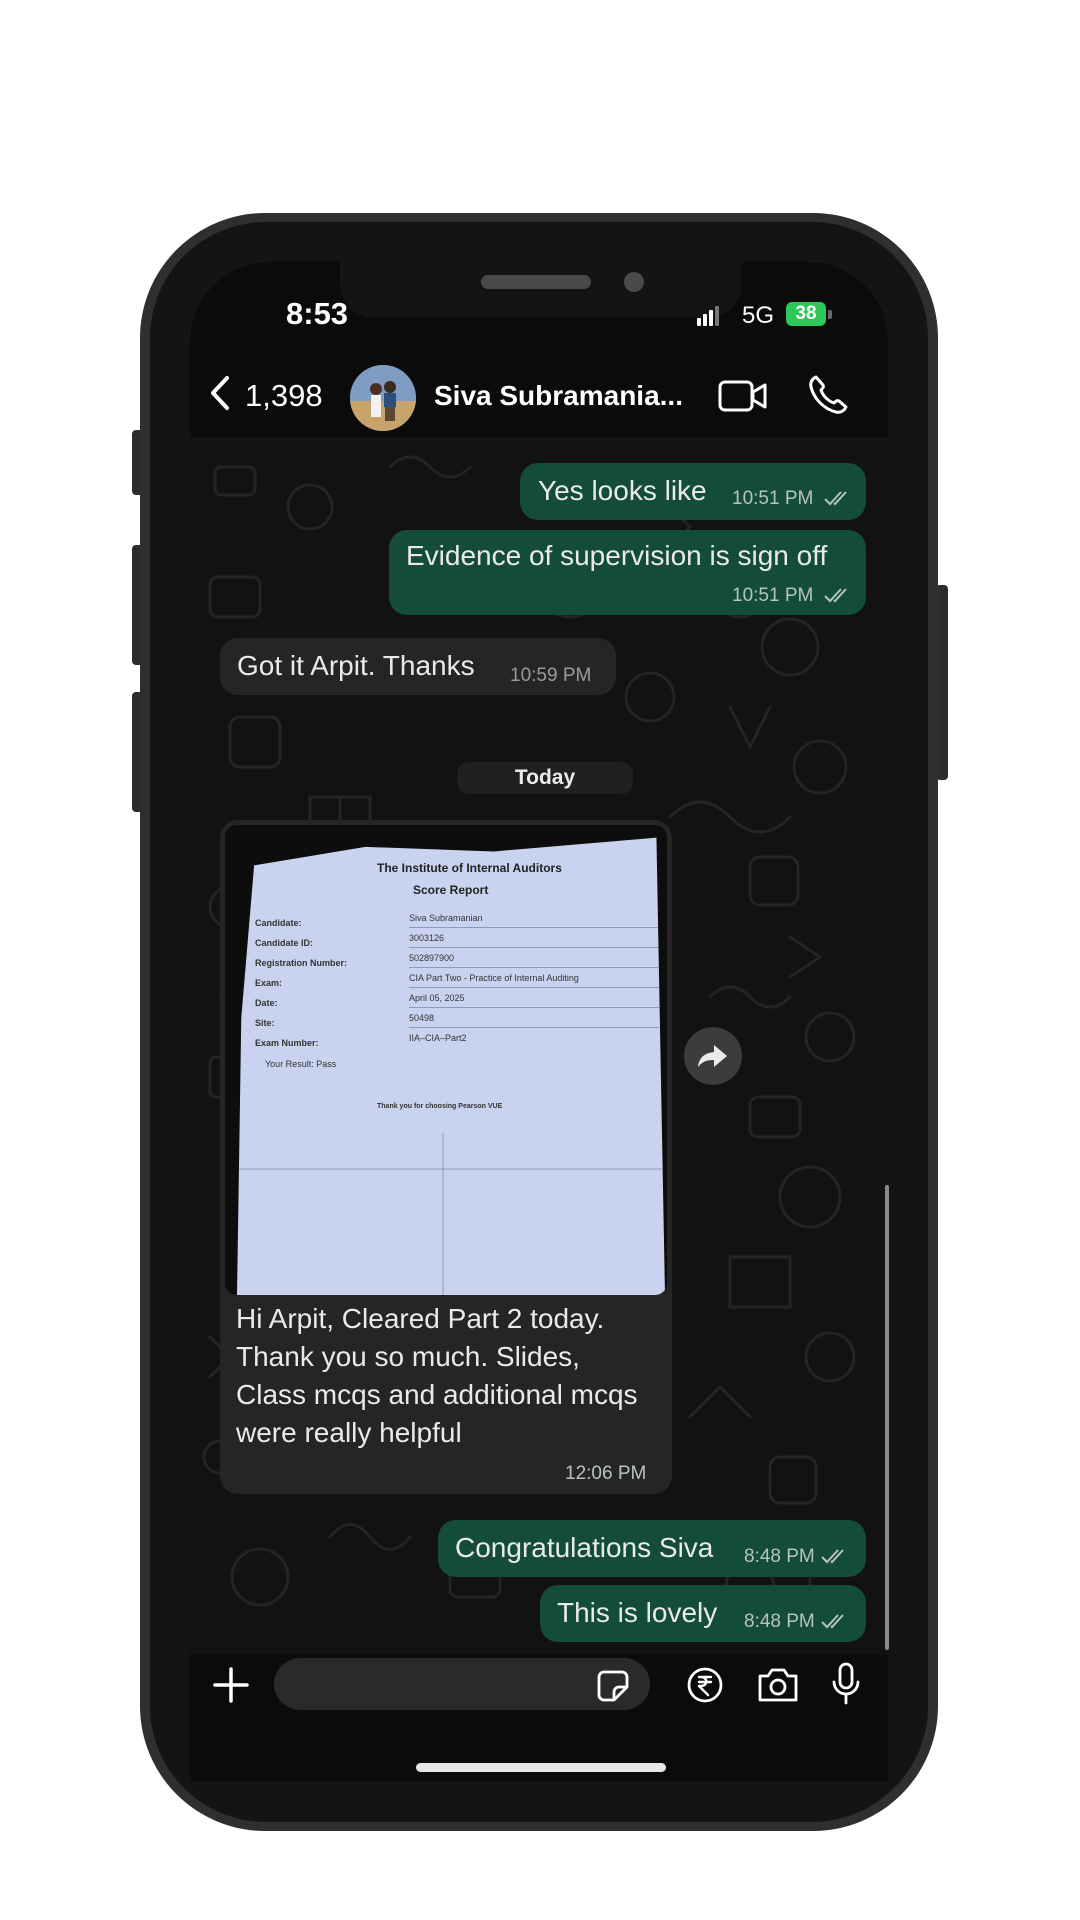 This screenshot has height=1920, width=1080. What do you see at coordinates (846, 1684) in the screenshot?
I see `microphone-icon` at bounding box center [846, 1684].